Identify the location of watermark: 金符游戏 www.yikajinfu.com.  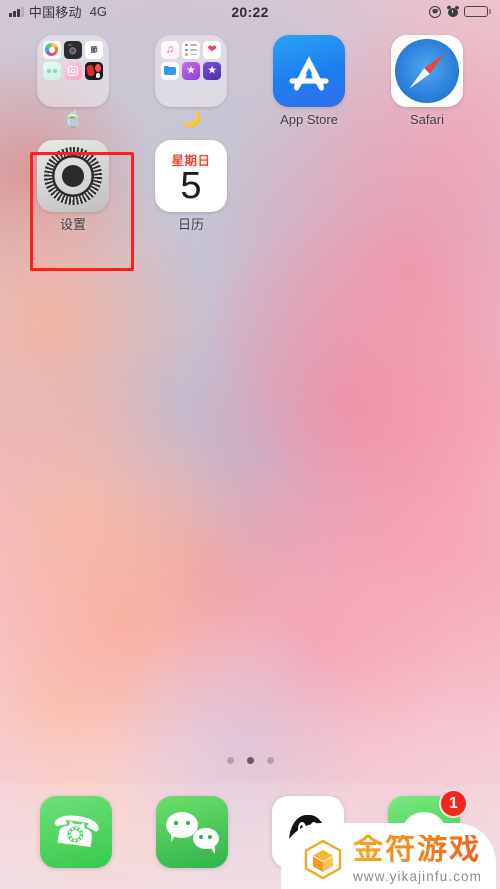
(388, 855).